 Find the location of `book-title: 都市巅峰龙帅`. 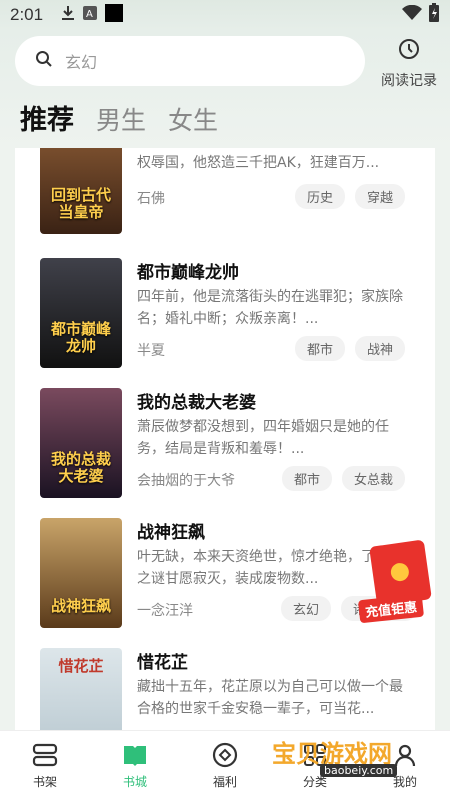

book-title: 都市巅峰龙帅 is located at coordinates (188, 273).